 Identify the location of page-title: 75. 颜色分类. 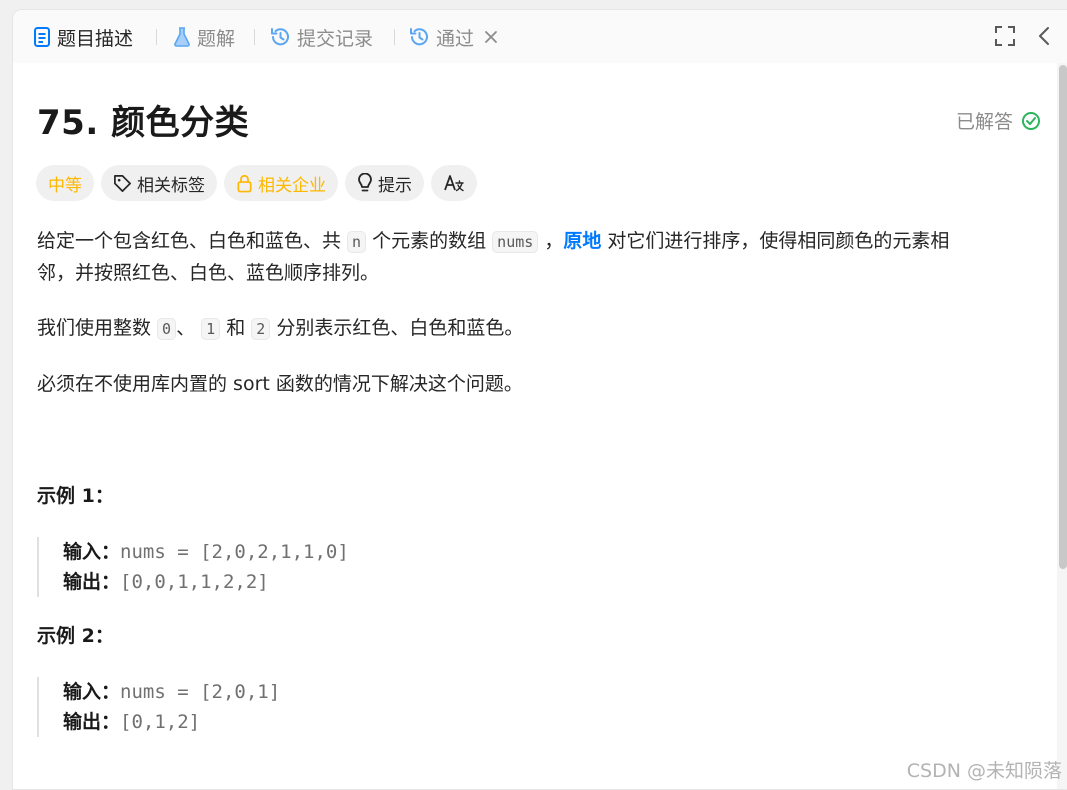
(143, 123).